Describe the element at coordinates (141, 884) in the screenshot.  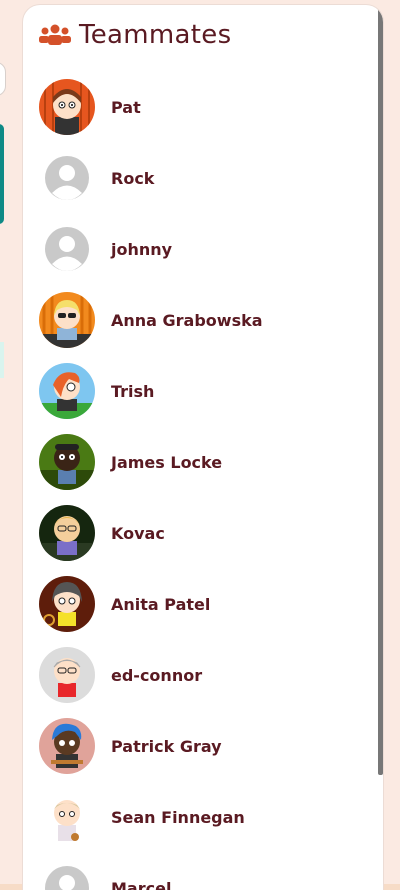
I see `teammate-name: Marcel` at that location.